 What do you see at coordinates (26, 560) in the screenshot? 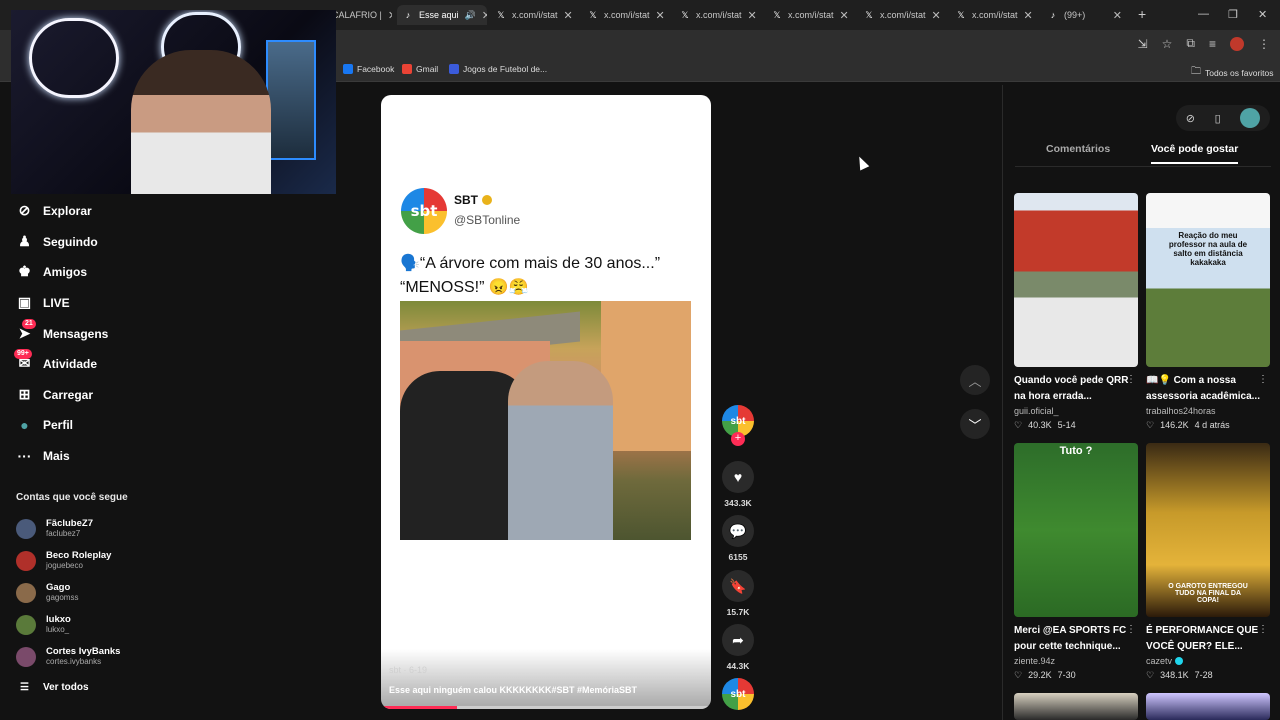
I see `avatar` at bounding box center [26, 560].